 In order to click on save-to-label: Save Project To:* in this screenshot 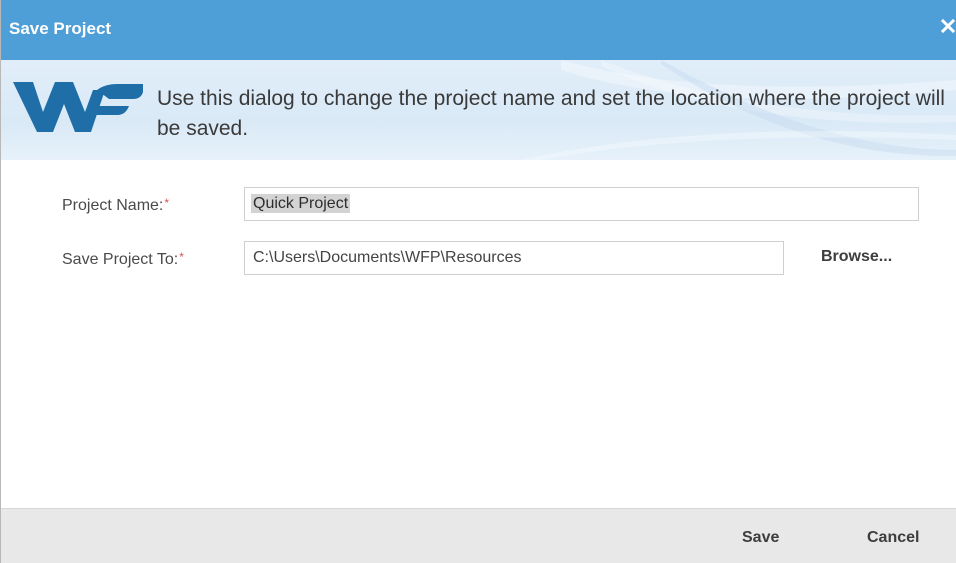, I will do `click(123, 259)`.